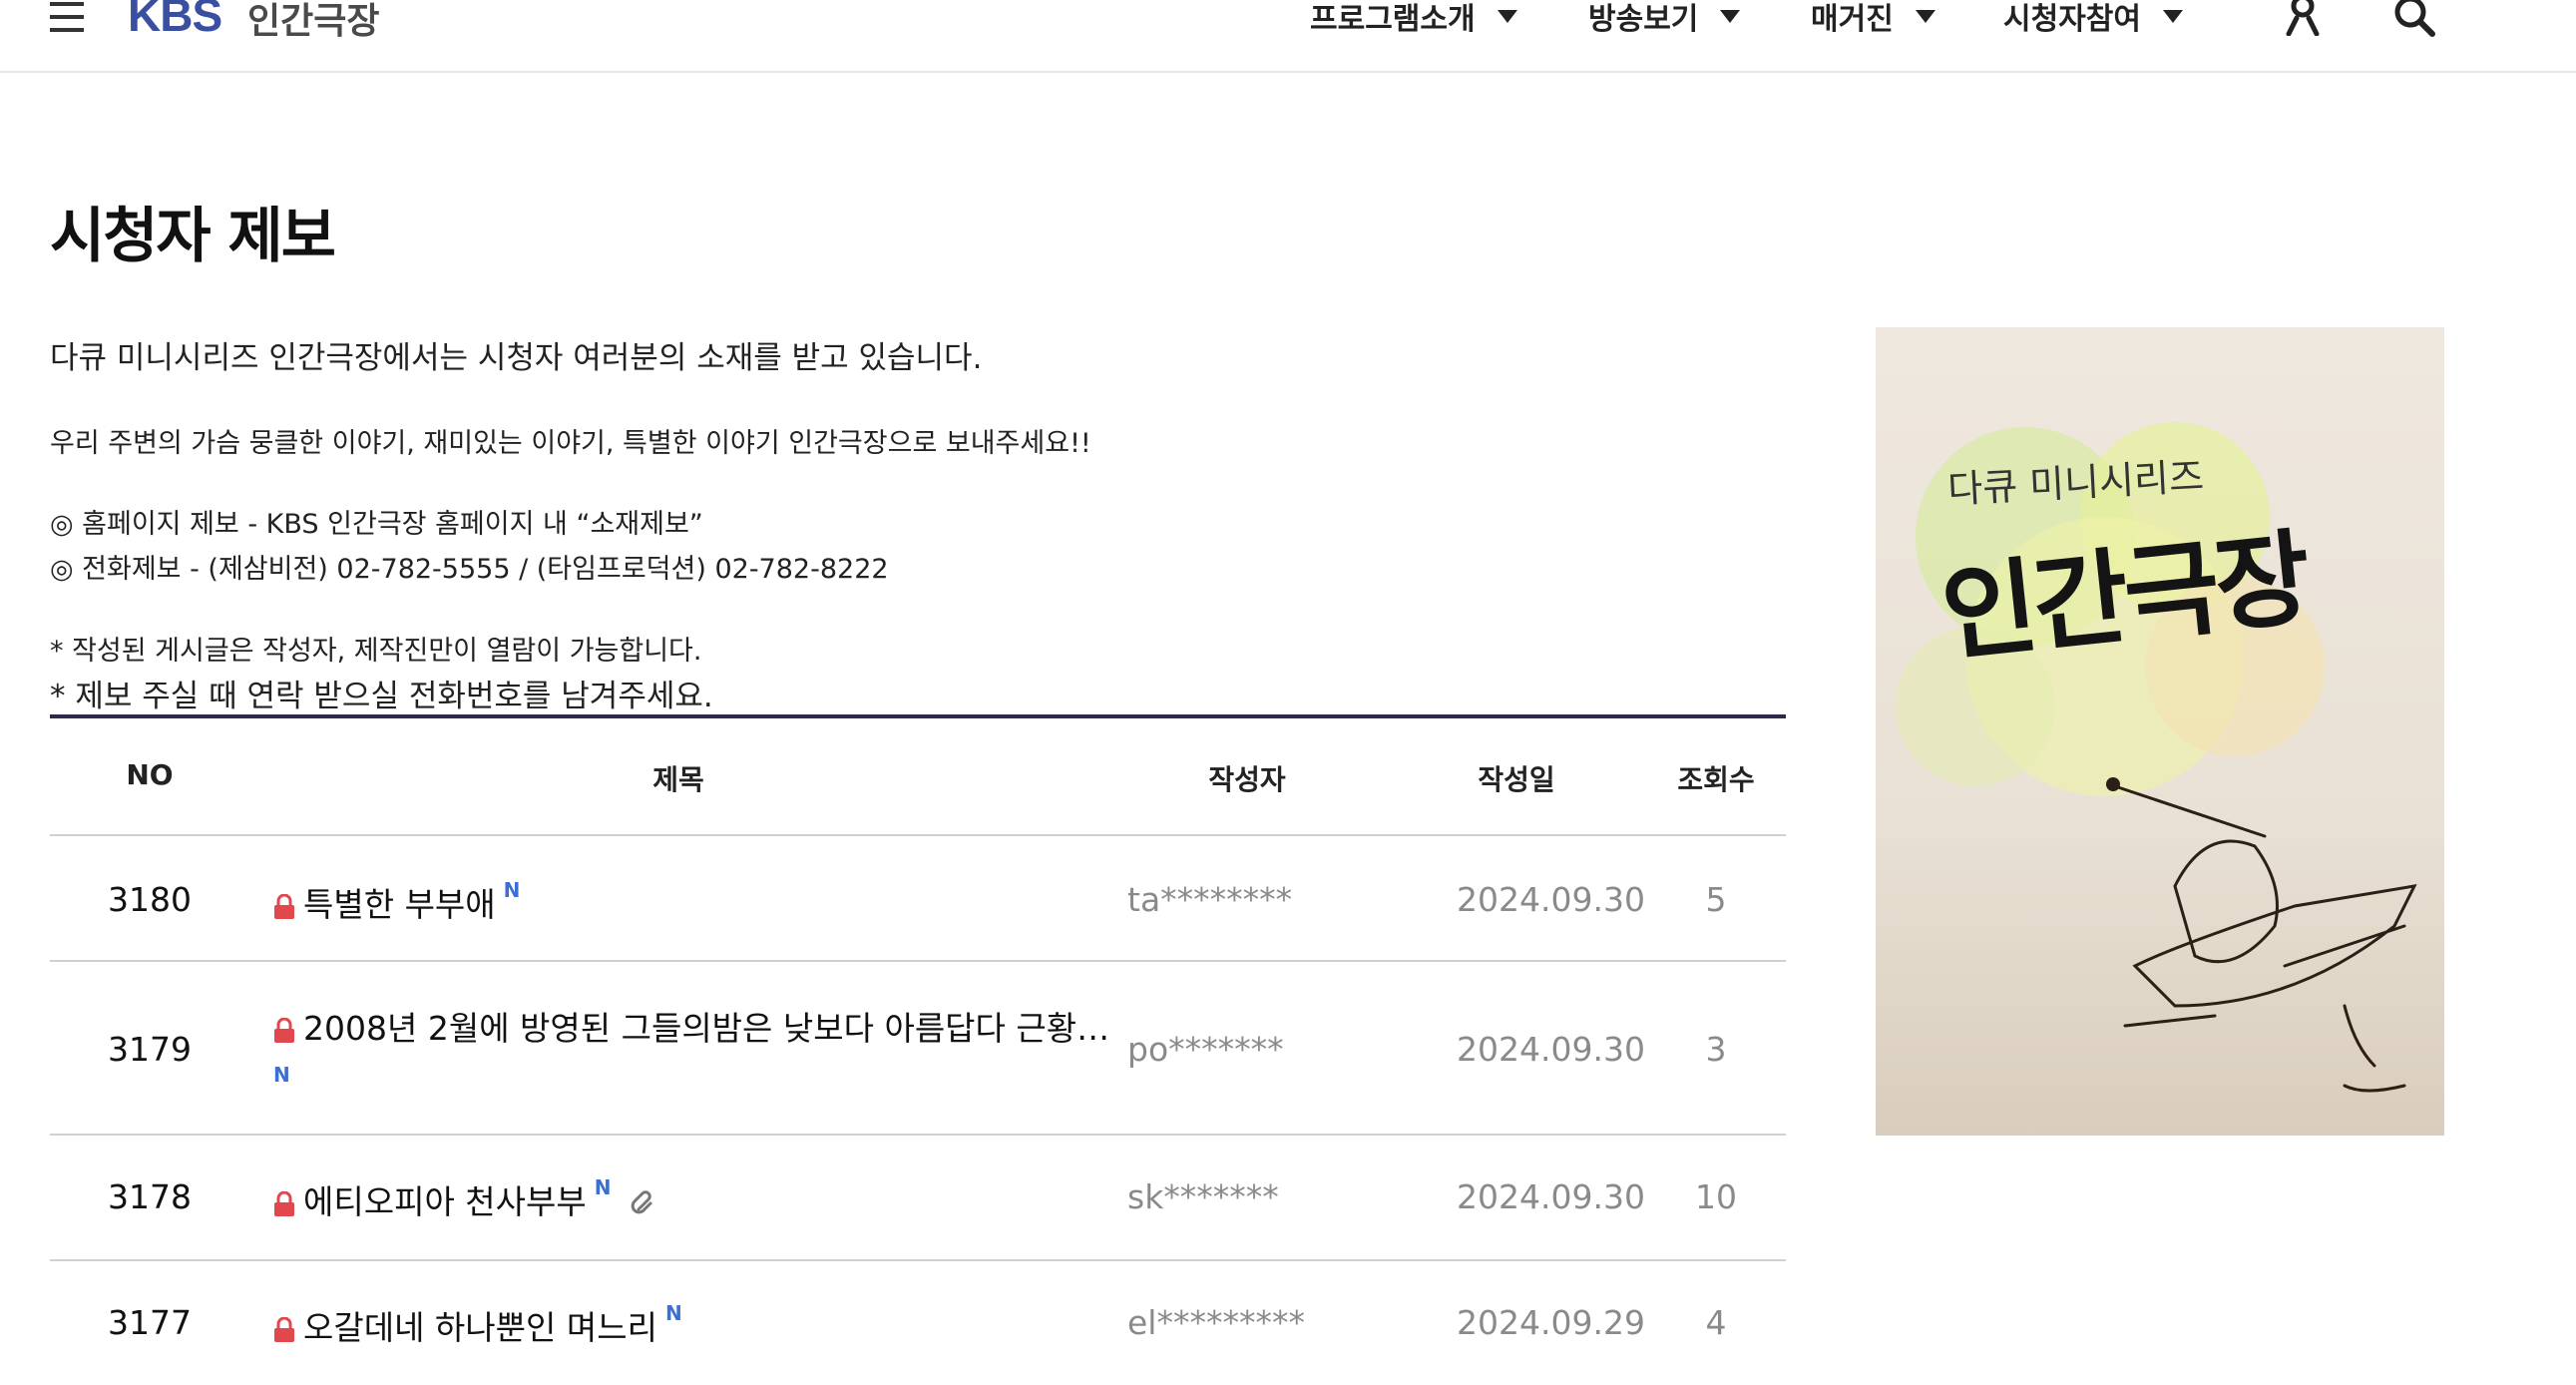  I want to click on menu-icon, so click(67, 18).